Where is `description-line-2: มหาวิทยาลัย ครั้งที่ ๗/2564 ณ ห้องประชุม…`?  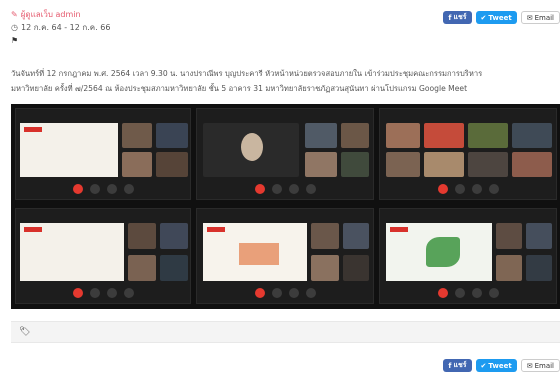
description-line-2: มหาวิทยาลัย ครั้งที่ ๗/2564 ณ ห้องประชุม… is located at coordinates (239, 88).